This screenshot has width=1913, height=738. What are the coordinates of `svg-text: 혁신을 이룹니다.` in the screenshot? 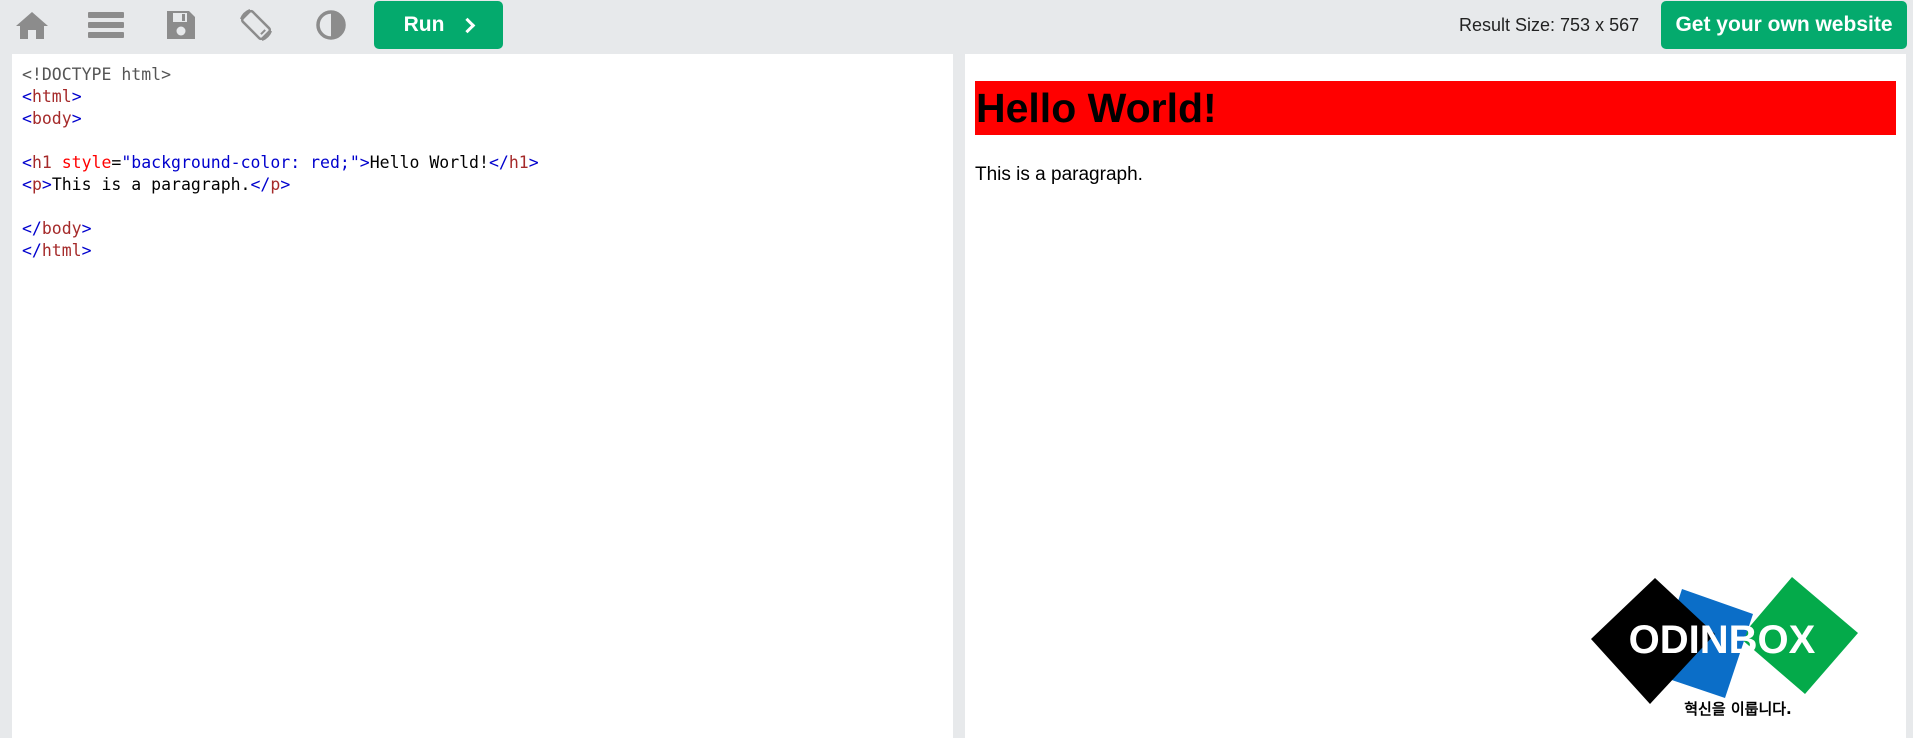 It's located at (1738, 709).